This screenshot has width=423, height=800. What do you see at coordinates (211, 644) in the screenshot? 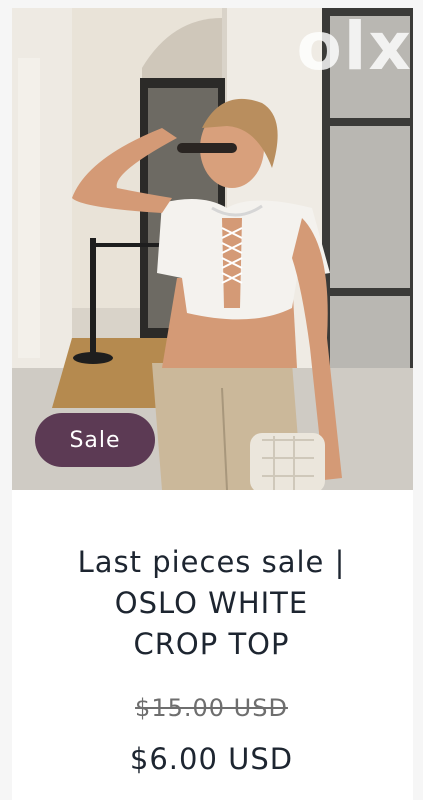
I see `product-title-line-3: CROP TOP` at bounding box center [211, 644].